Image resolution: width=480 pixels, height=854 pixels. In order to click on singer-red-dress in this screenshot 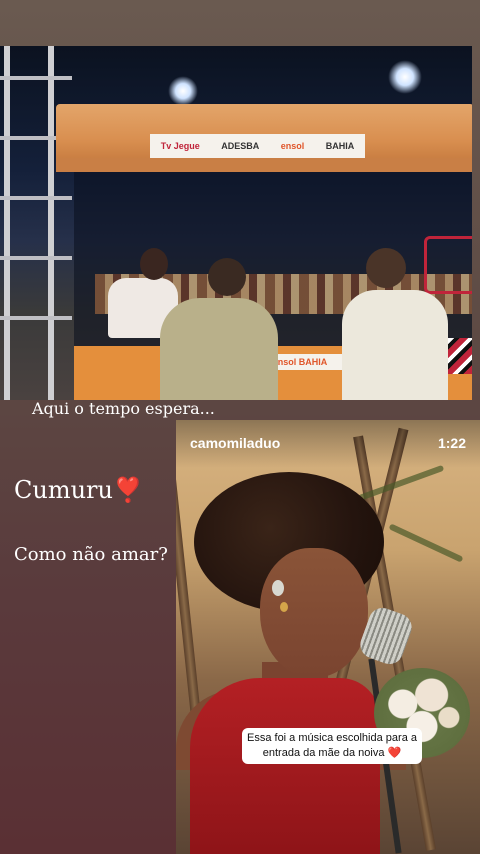, I will do `click(285, 766)`.